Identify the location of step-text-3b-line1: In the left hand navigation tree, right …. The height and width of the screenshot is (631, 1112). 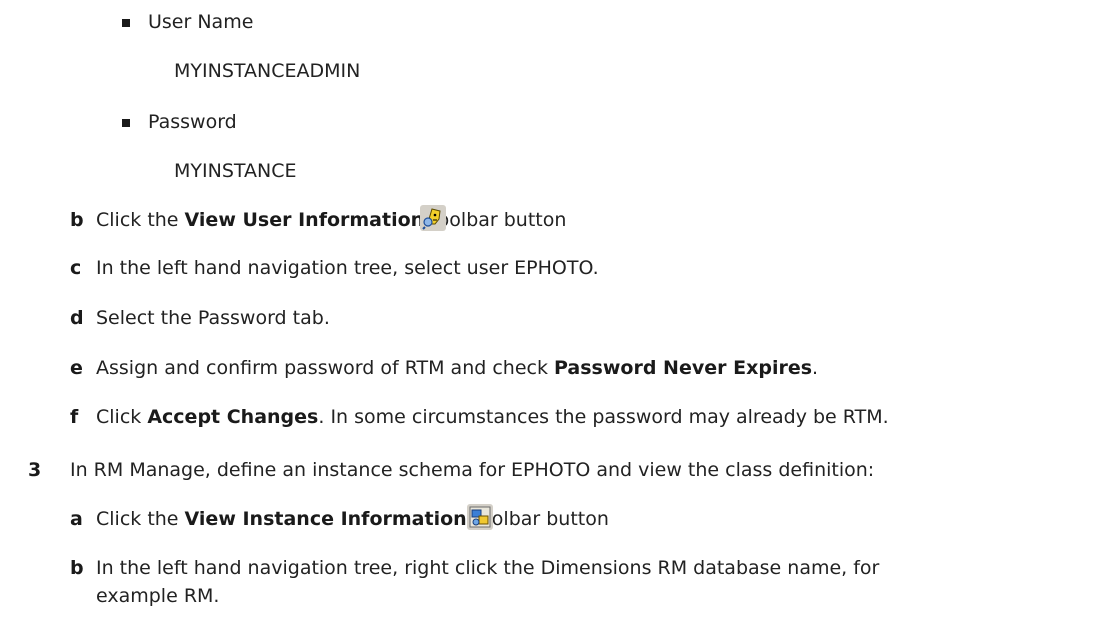
(488, 568).